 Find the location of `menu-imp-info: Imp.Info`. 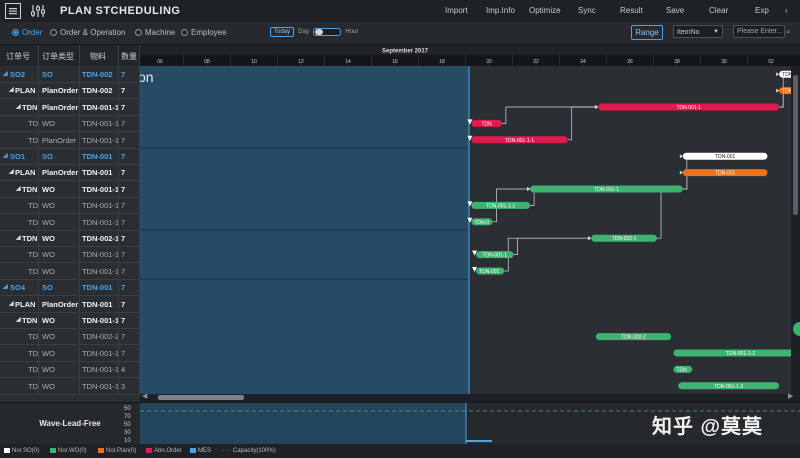

menu-imp-info: Imp.Info is located at coordinates (500, 10).